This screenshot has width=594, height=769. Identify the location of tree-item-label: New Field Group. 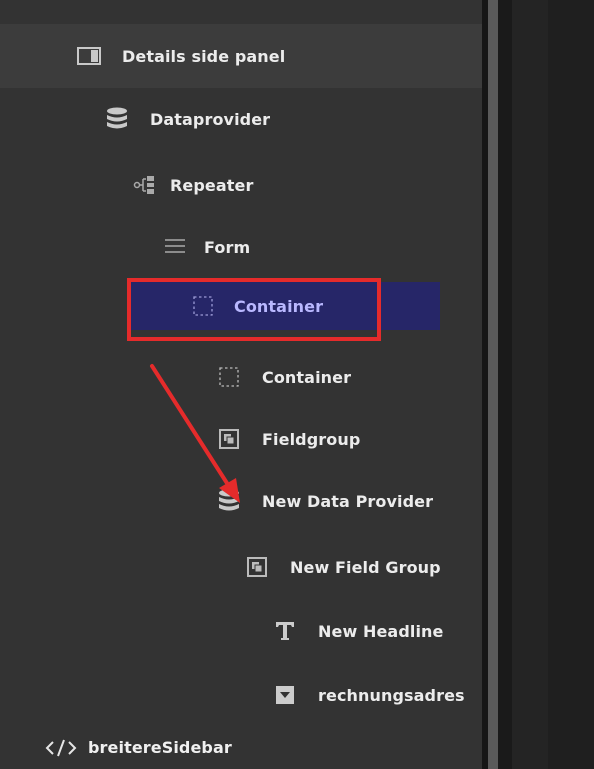
(365, 567).